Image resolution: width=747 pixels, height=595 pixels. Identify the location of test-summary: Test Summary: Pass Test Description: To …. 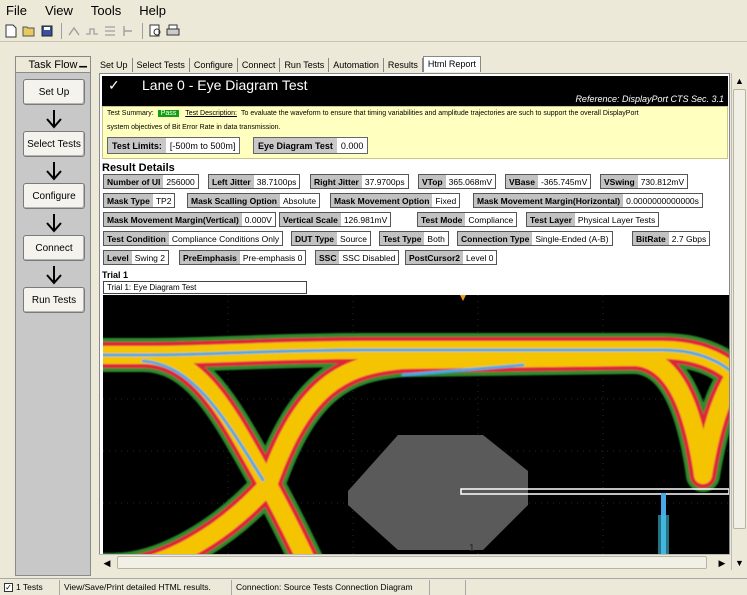
(415, 132).